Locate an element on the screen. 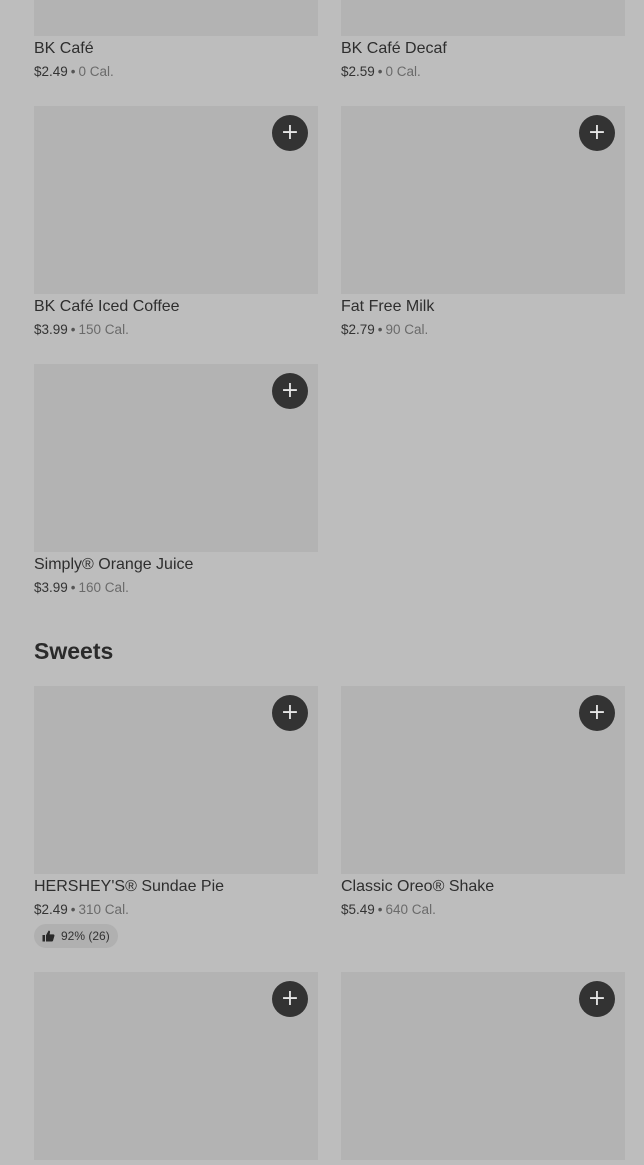 This screenshot has height=1165, width=644. item-name: BK Café Decaf is located at coordinates (394, 48).